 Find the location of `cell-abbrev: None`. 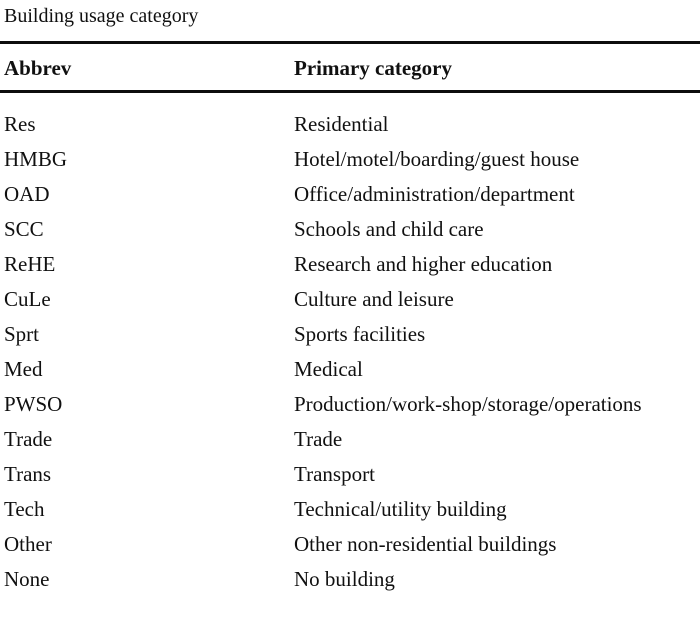

cell-abbrev: None is located at coordinates (27, 579).